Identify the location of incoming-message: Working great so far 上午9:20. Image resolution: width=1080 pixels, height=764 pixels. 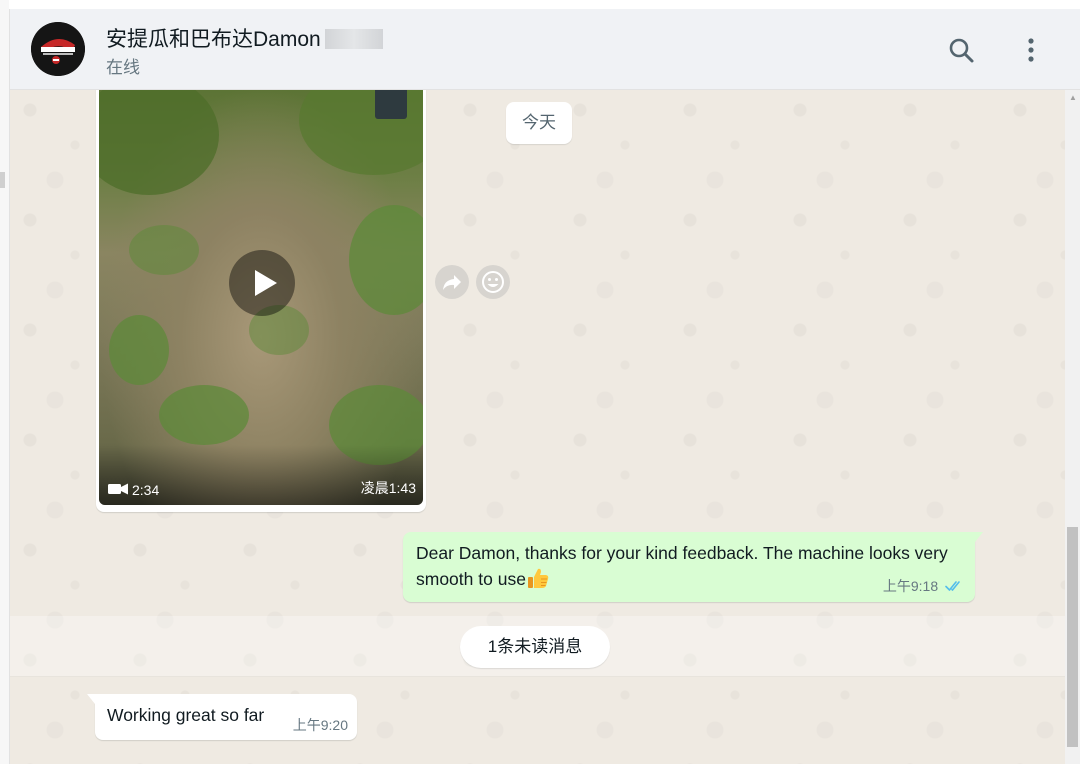
(222, 717).